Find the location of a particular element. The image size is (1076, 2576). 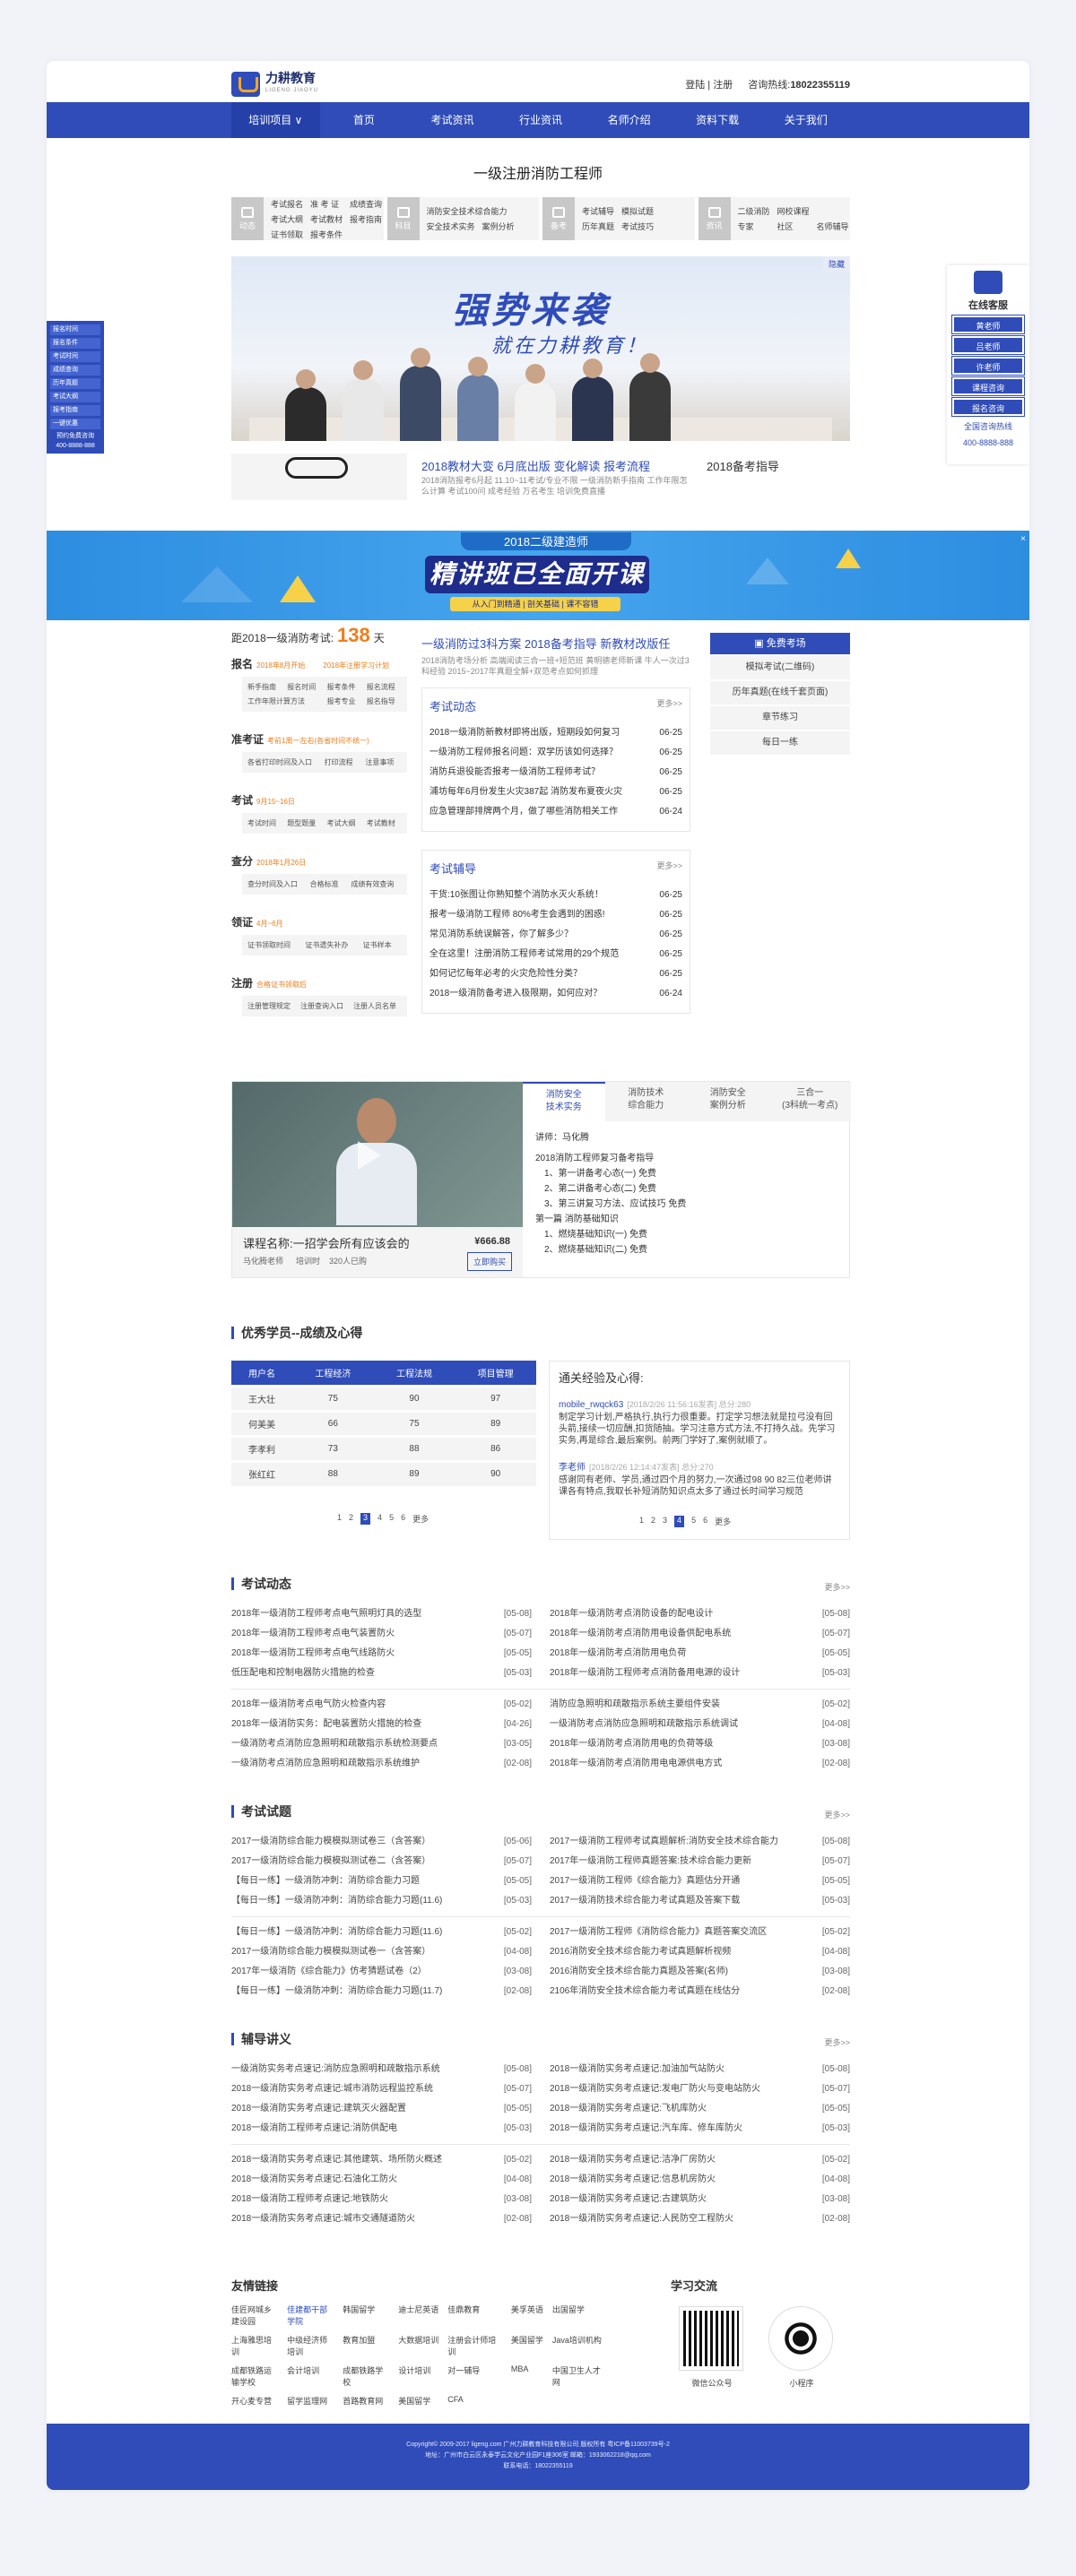

step-link: 考试教材 is located at coordinates (384, 823).